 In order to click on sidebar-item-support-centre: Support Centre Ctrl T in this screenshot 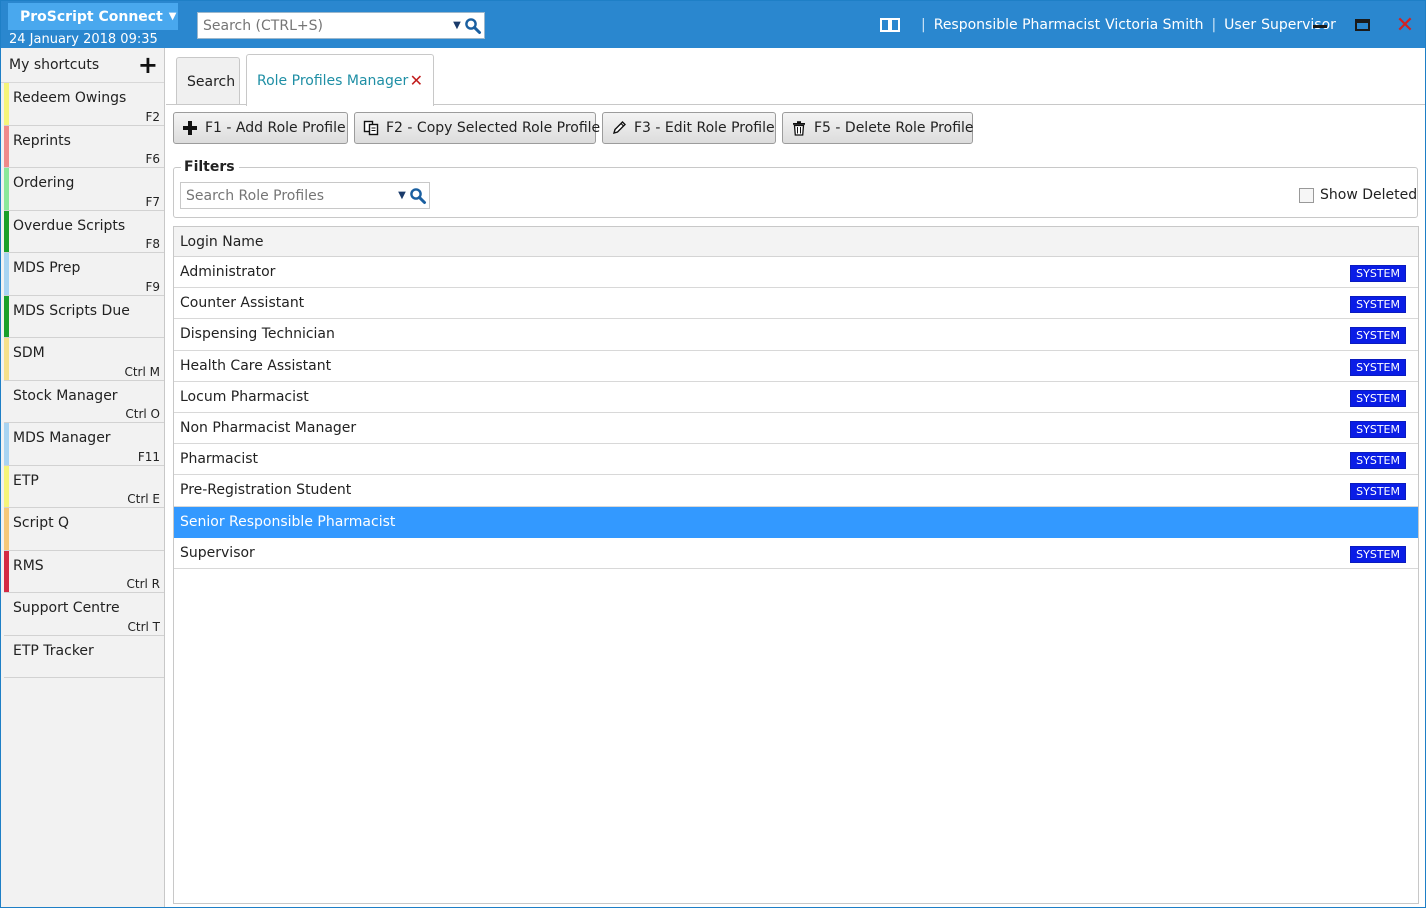, I will do `click(84, 614)`.